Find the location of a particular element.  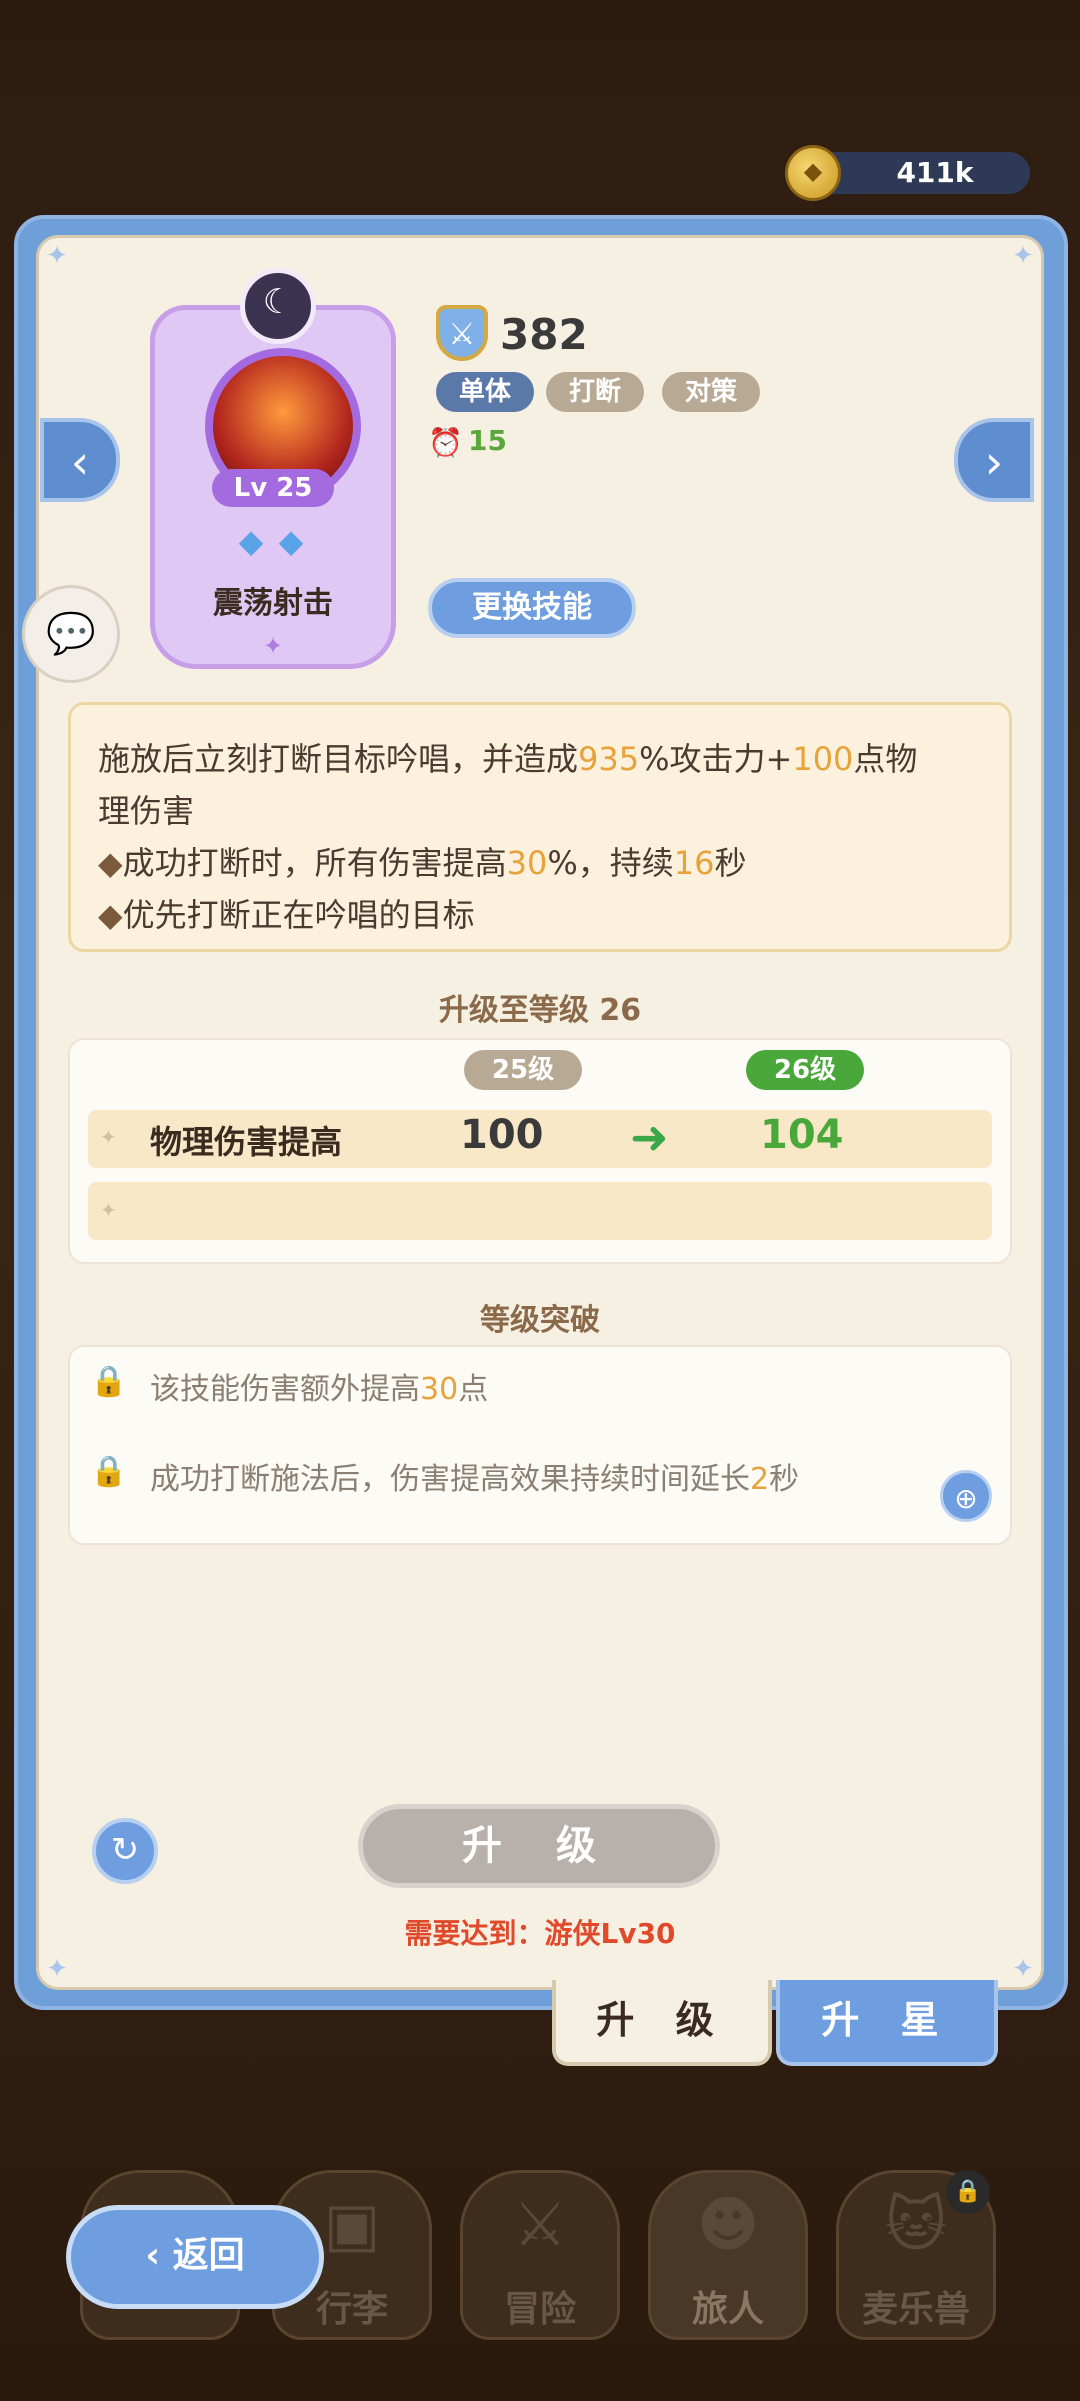

nav-label-traveler: 旅人 is located at coordinates (727, 2309).